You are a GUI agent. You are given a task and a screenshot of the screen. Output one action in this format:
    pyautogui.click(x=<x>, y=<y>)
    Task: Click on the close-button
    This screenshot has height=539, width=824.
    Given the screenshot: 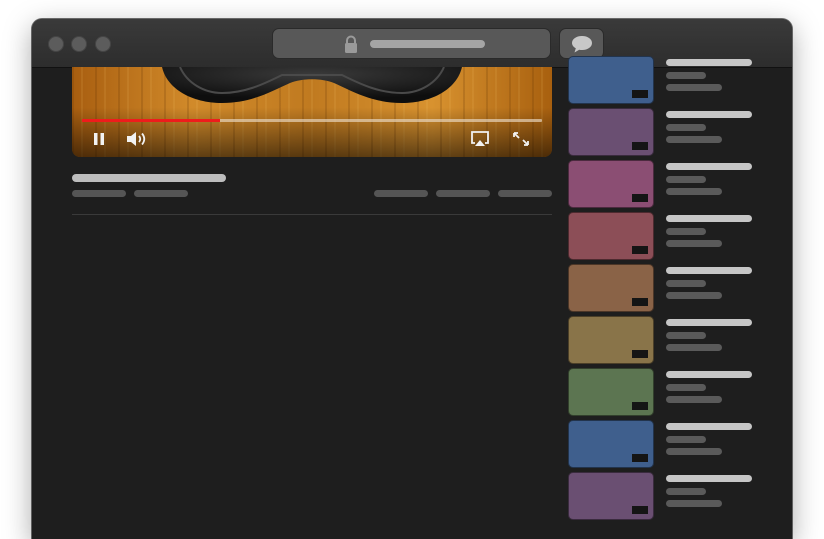 What is the action you would take?
    pyautogui.click(x=56, y=44)
    